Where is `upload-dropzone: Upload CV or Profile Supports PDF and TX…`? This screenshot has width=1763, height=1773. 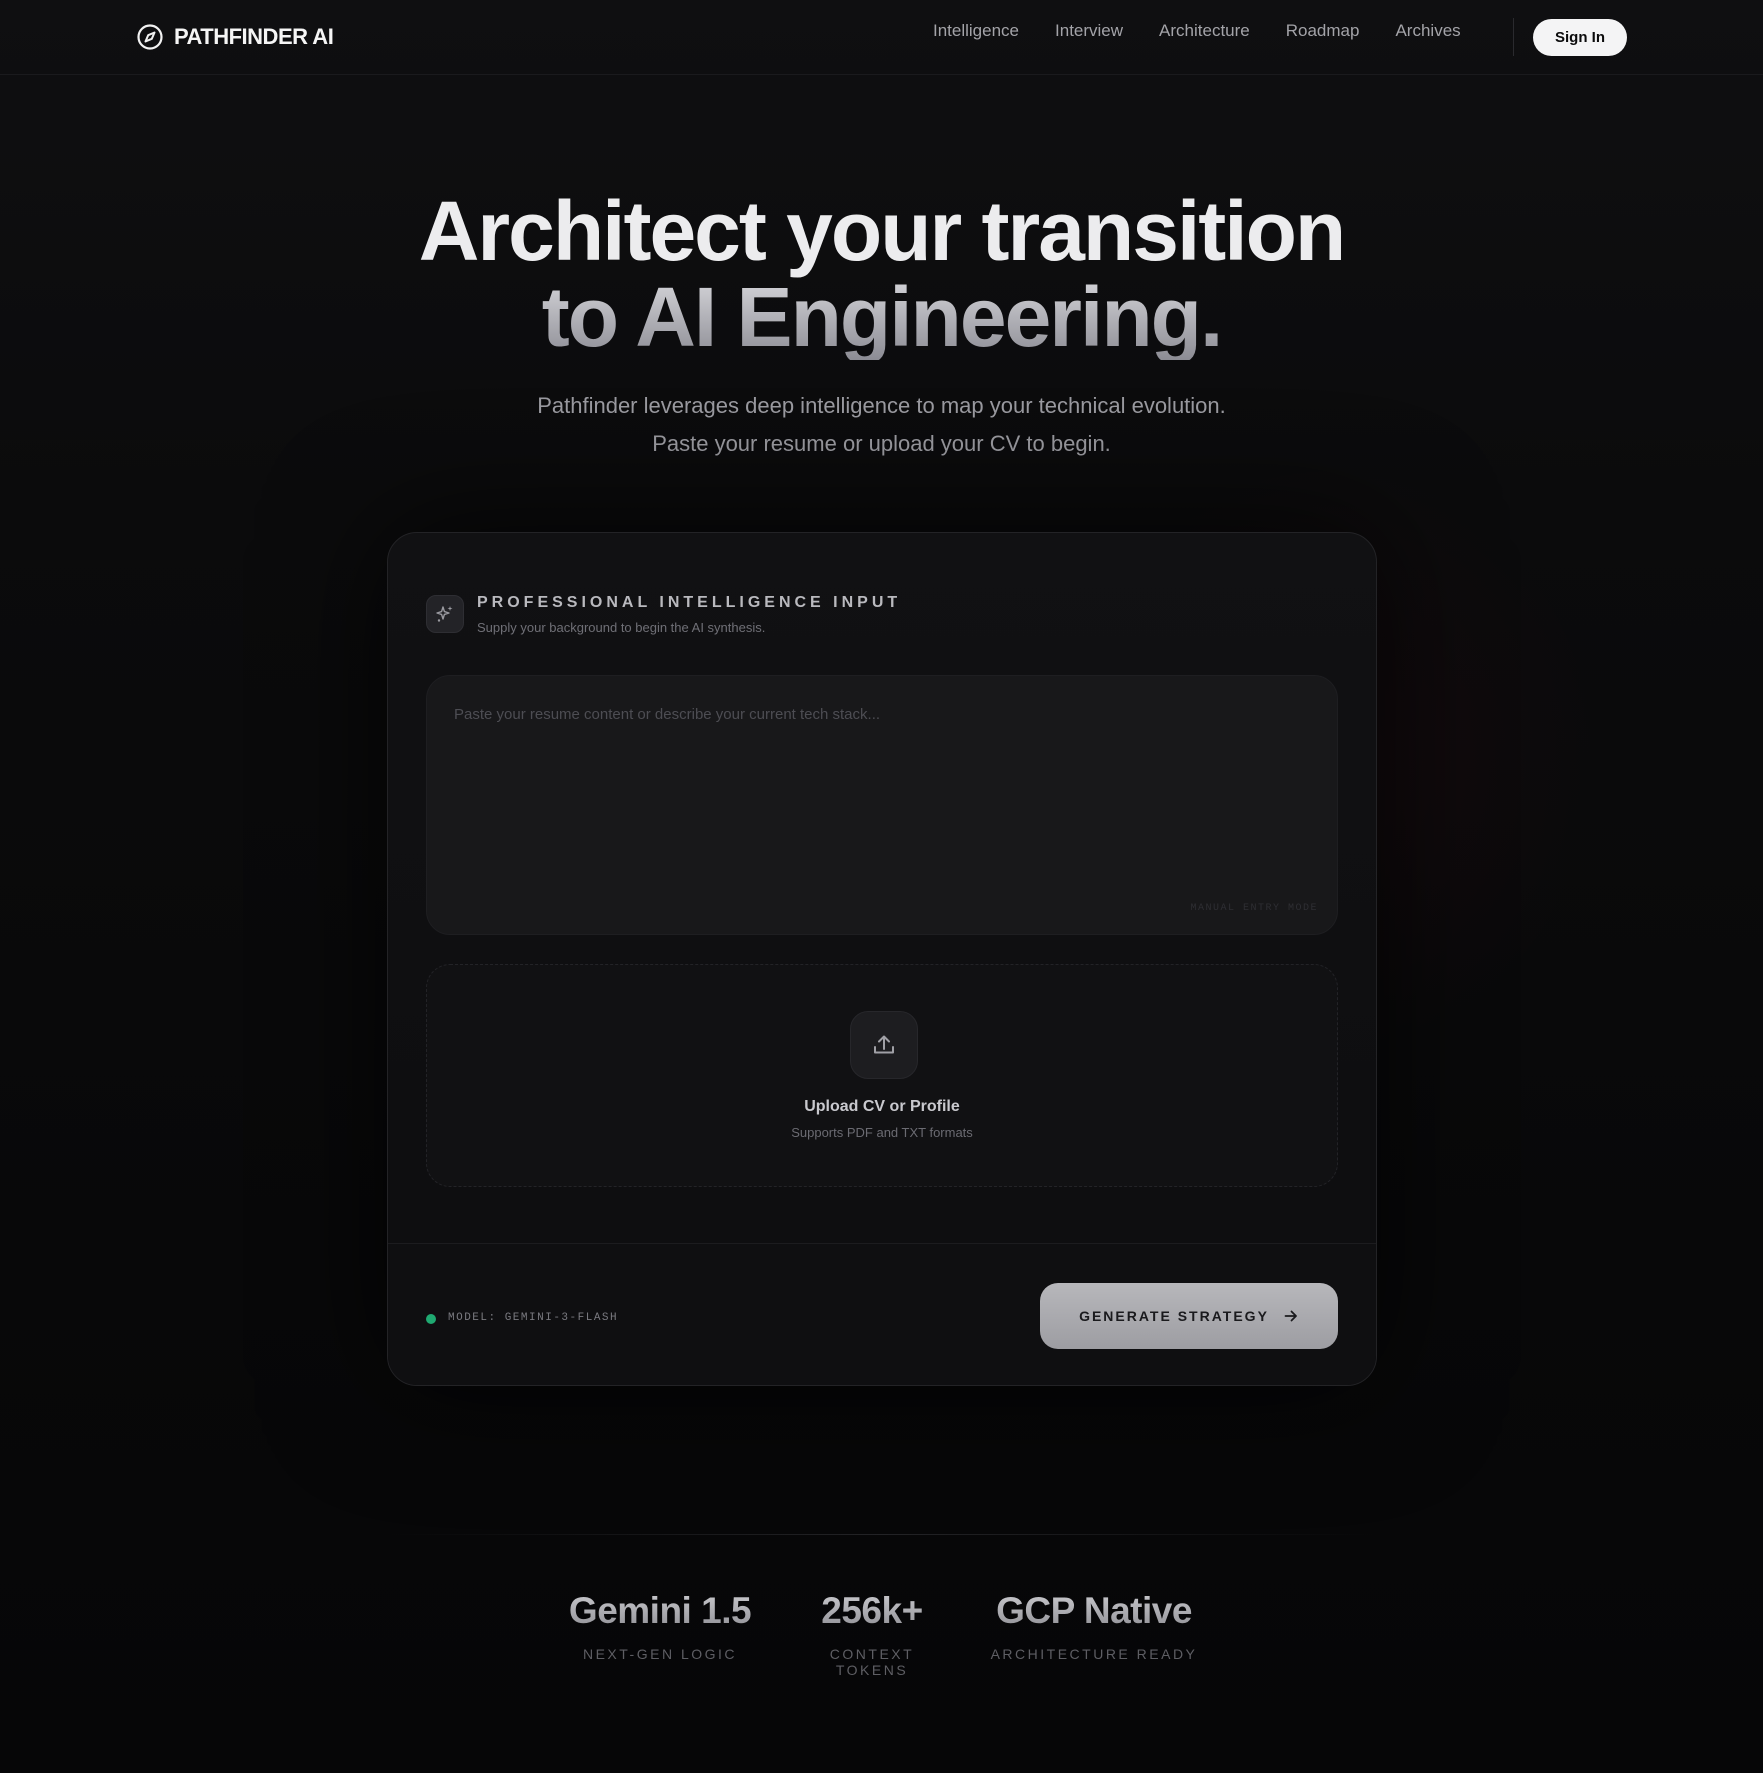
upload-dropzone: Upload CV or Profile Supports PDF and TX… is located at coordinates (882, 1075).